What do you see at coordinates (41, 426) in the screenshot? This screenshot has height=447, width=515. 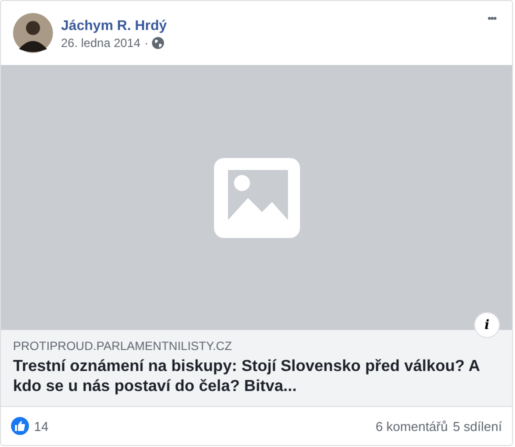 I see `like-count: 14` at bounding box center [41, 426].